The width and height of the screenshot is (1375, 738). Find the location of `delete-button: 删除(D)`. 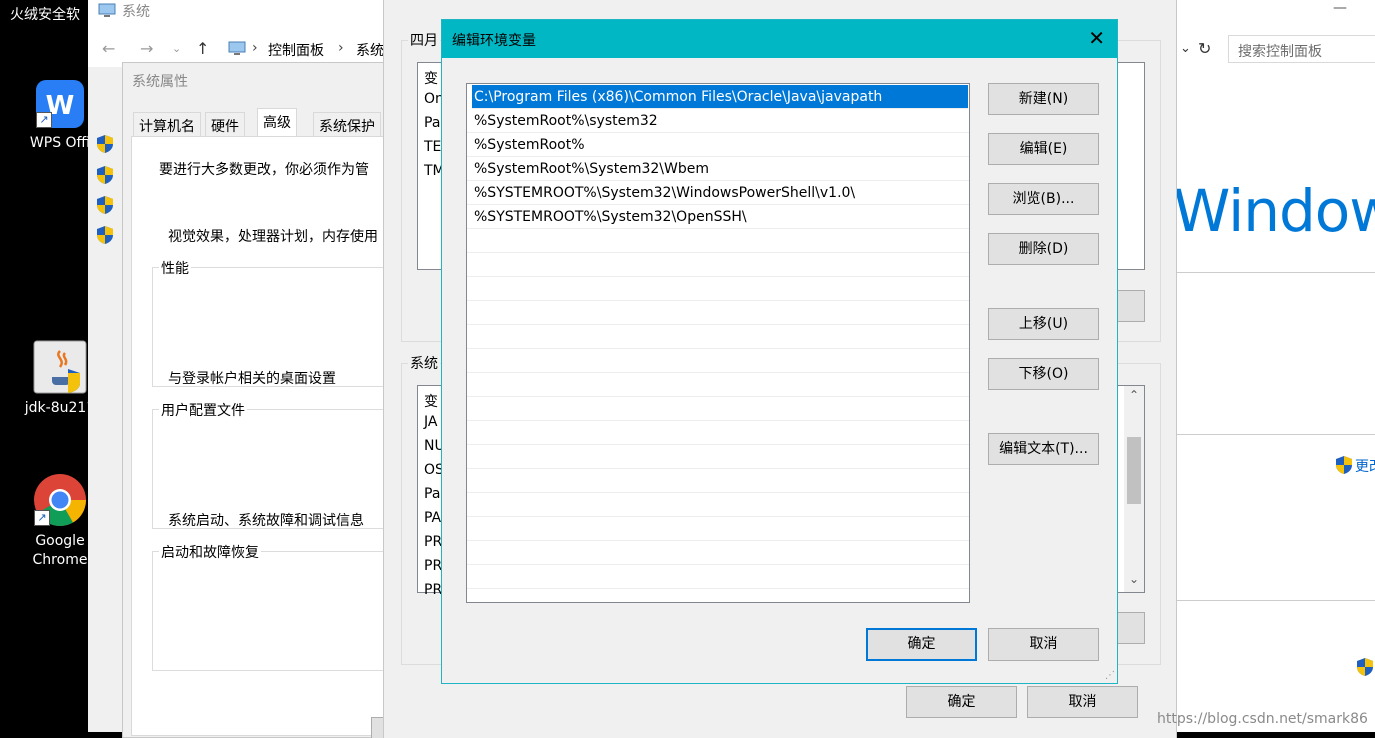

delete-button: 删除(D) is located at coordinates (1043, 249).